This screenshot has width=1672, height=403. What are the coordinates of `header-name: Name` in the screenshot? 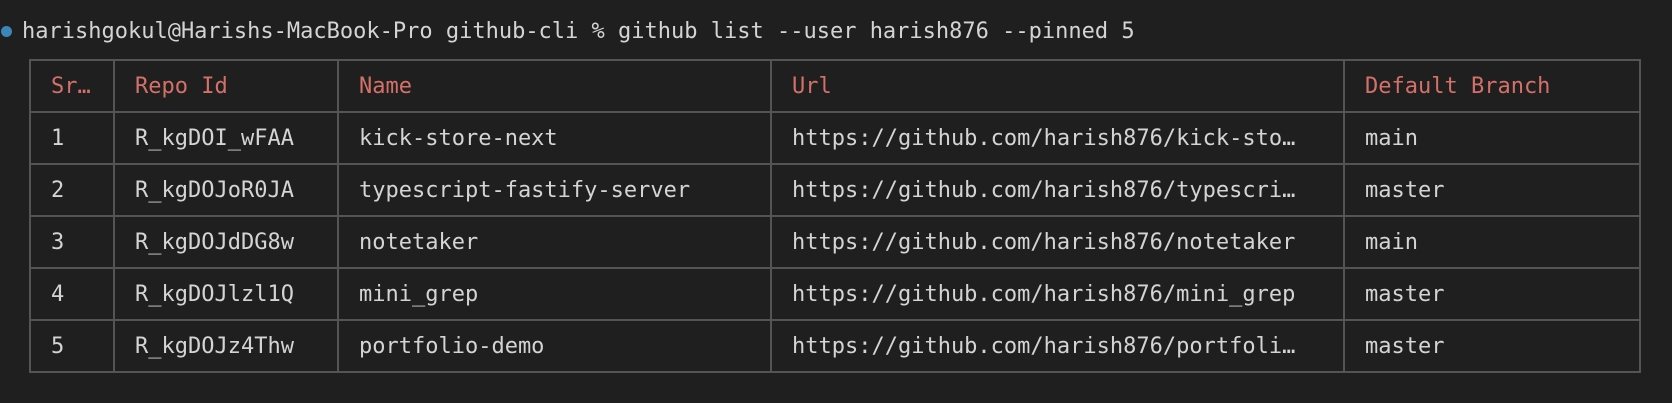 It's located at (554, 86).